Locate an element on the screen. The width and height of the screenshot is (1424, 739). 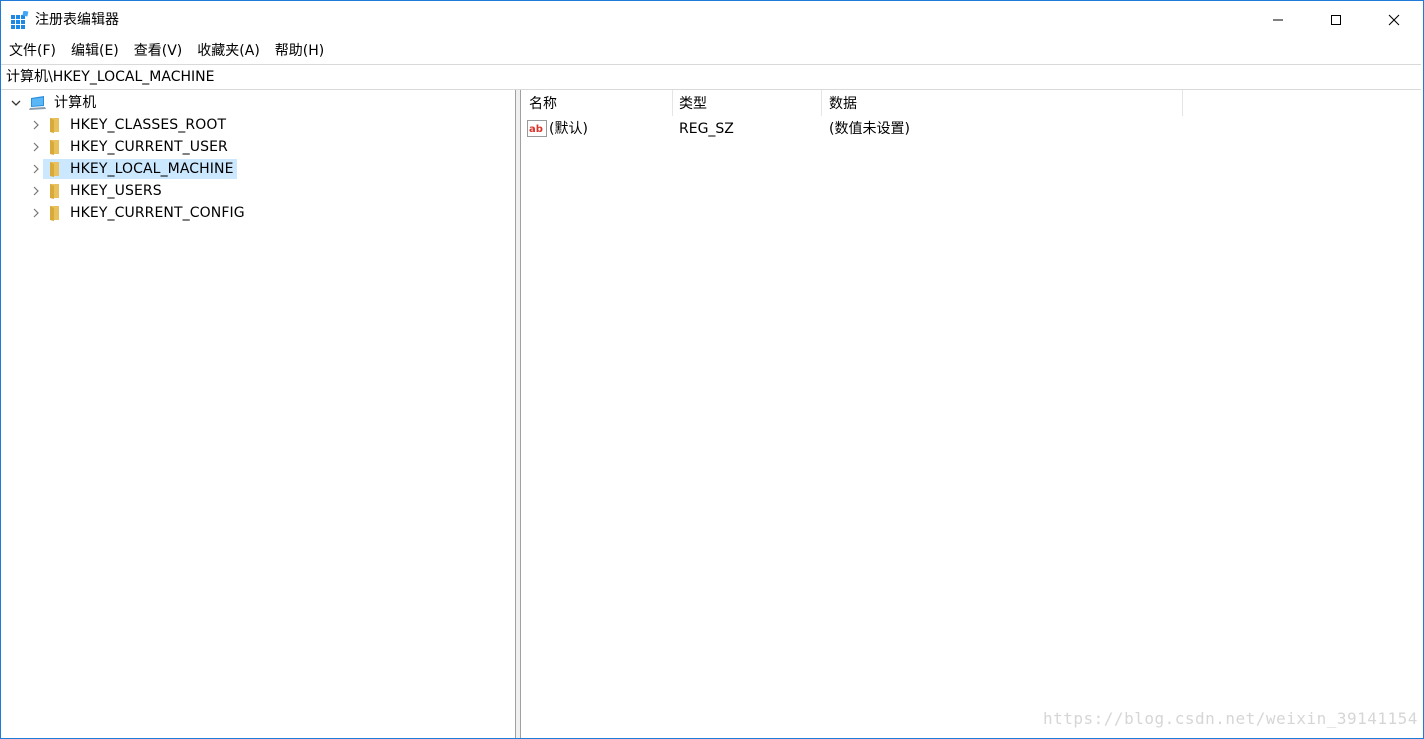
tree-node-label: HKEY_CLASSES_ROOT is located at coordinates (148, 125).